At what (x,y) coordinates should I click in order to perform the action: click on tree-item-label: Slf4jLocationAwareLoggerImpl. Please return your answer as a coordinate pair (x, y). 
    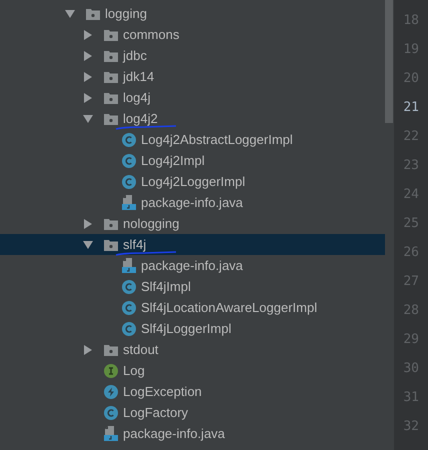
    Looking at the image, I should click on (229, 307).